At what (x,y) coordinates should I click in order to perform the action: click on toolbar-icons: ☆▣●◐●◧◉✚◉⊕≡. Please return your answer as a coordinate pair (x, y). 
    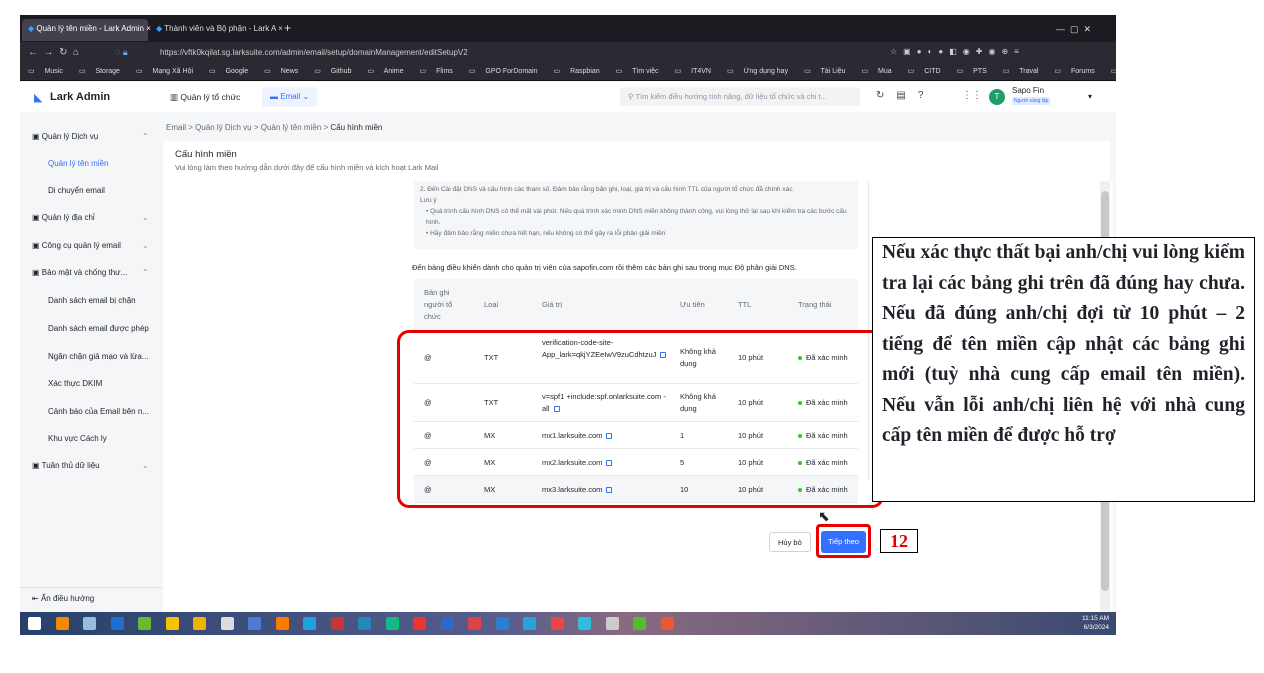
    Looking at the image, I should click on (957, 51).